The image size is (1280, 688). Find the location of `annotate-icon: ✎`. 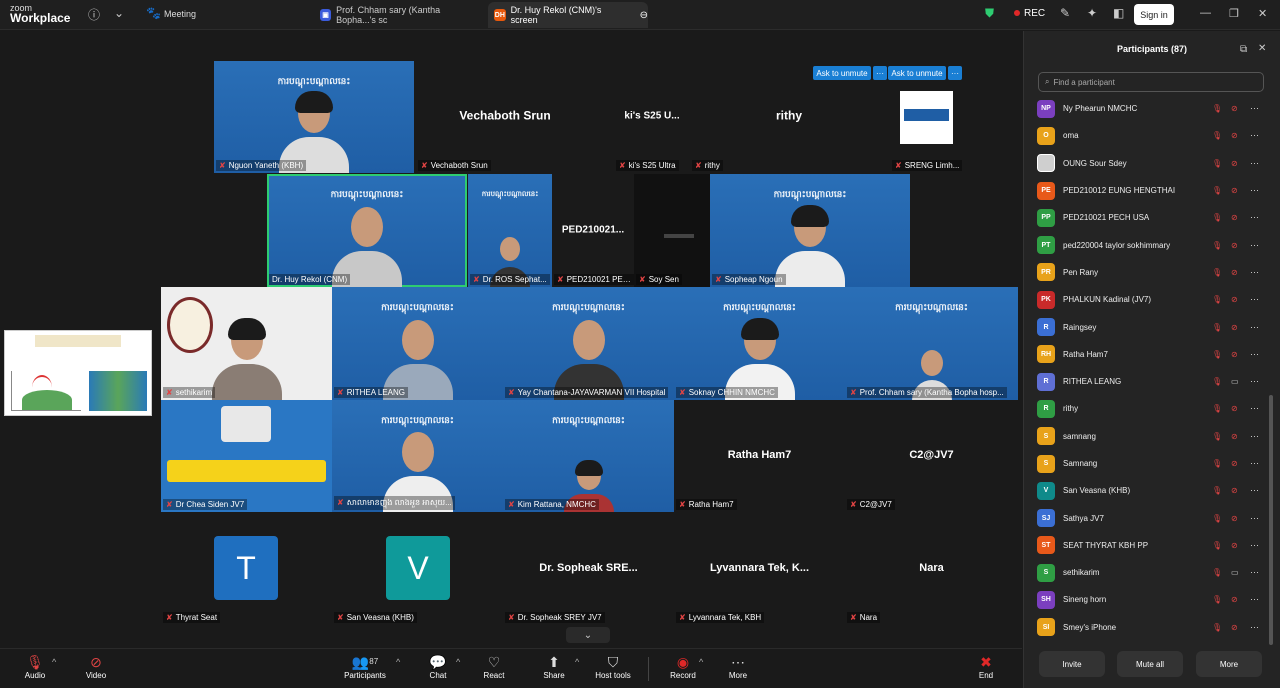

annotate-icon: ✎ is located at coordinates (1065, 13).